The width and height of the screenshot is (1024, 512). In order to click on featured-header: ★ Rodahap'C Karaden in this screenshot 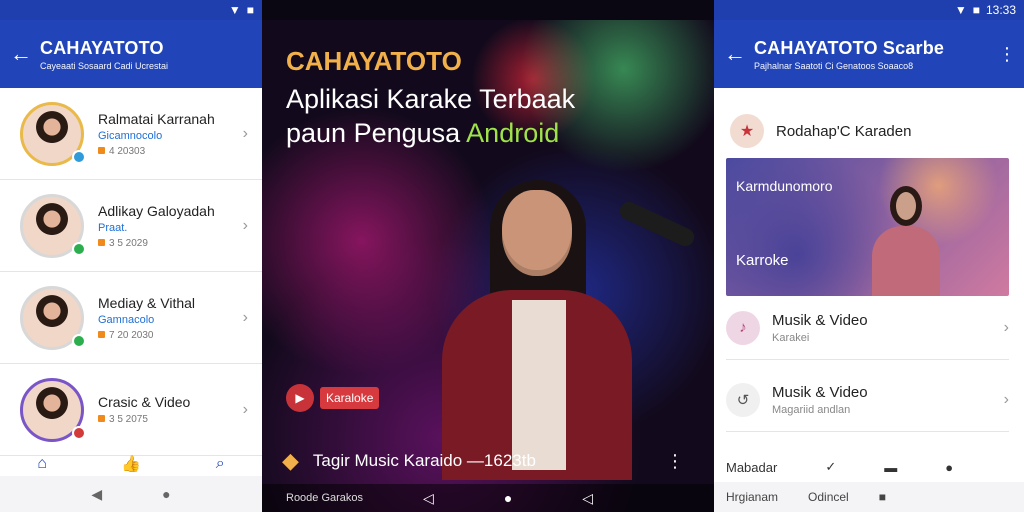, I will do `click(869, 123)`.